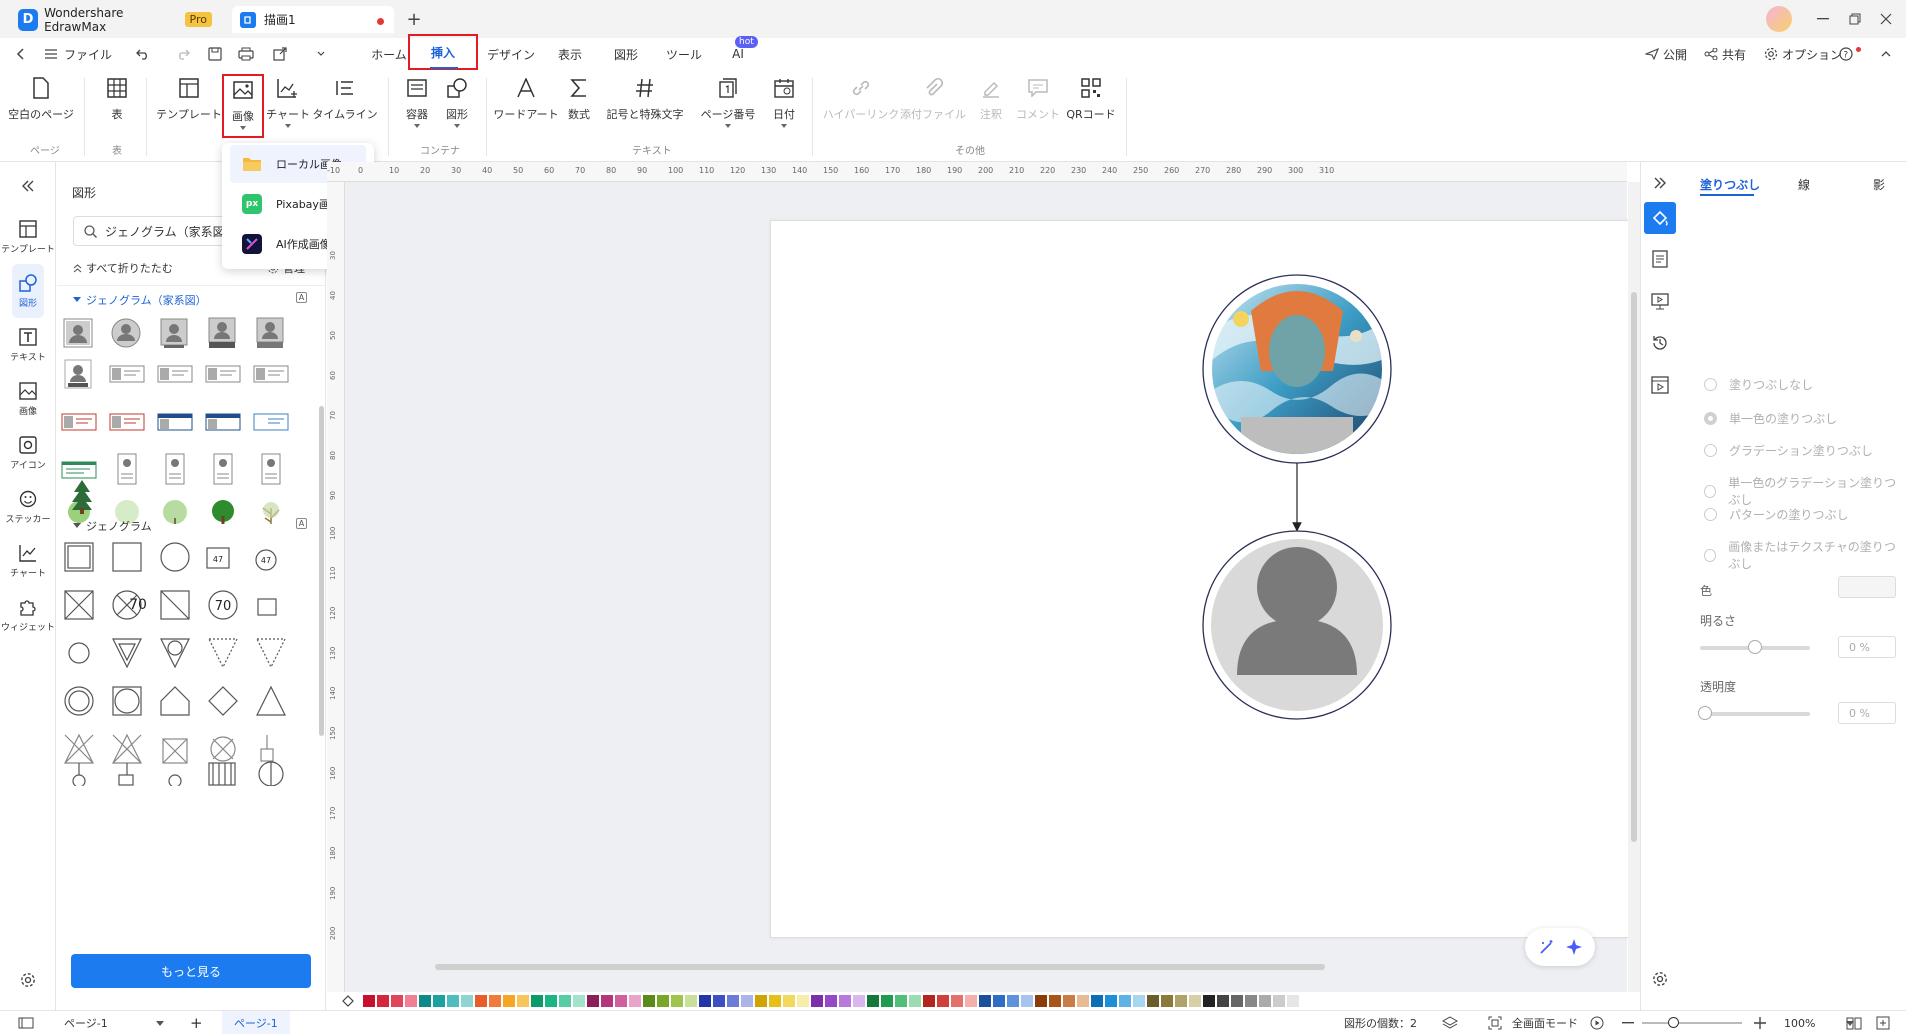 The height and width of the screenshot is (1034, 1906). Describe the element at coordinates (1760, 1022) in the screenshot. I see `zoom-in-icon` at that location.